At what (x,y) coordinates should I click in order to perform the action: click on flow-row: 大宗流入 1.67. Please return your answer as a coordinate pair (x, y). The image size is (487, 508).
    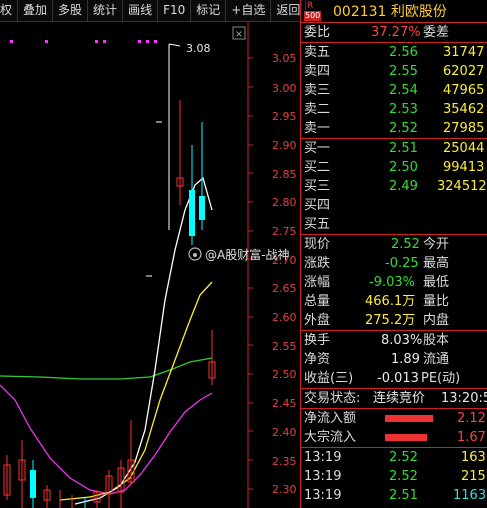
    Looking at the image, I should click on (394, 437).